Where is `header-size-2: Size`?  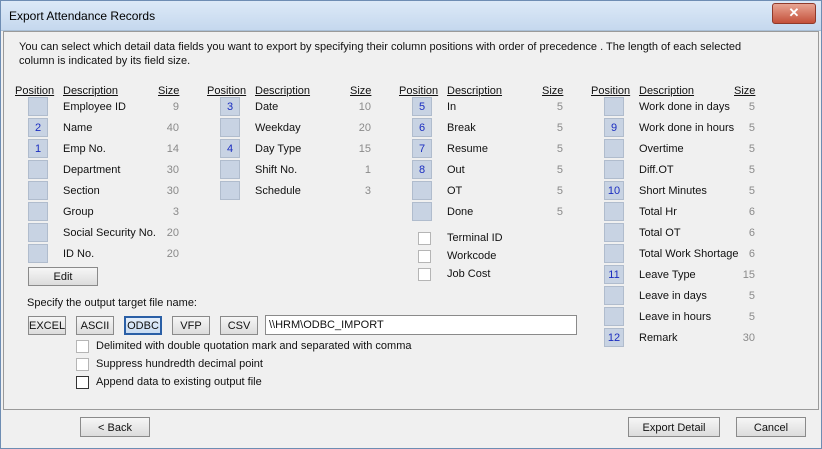
header-size-2: Size is located at coordinates (361, 91).